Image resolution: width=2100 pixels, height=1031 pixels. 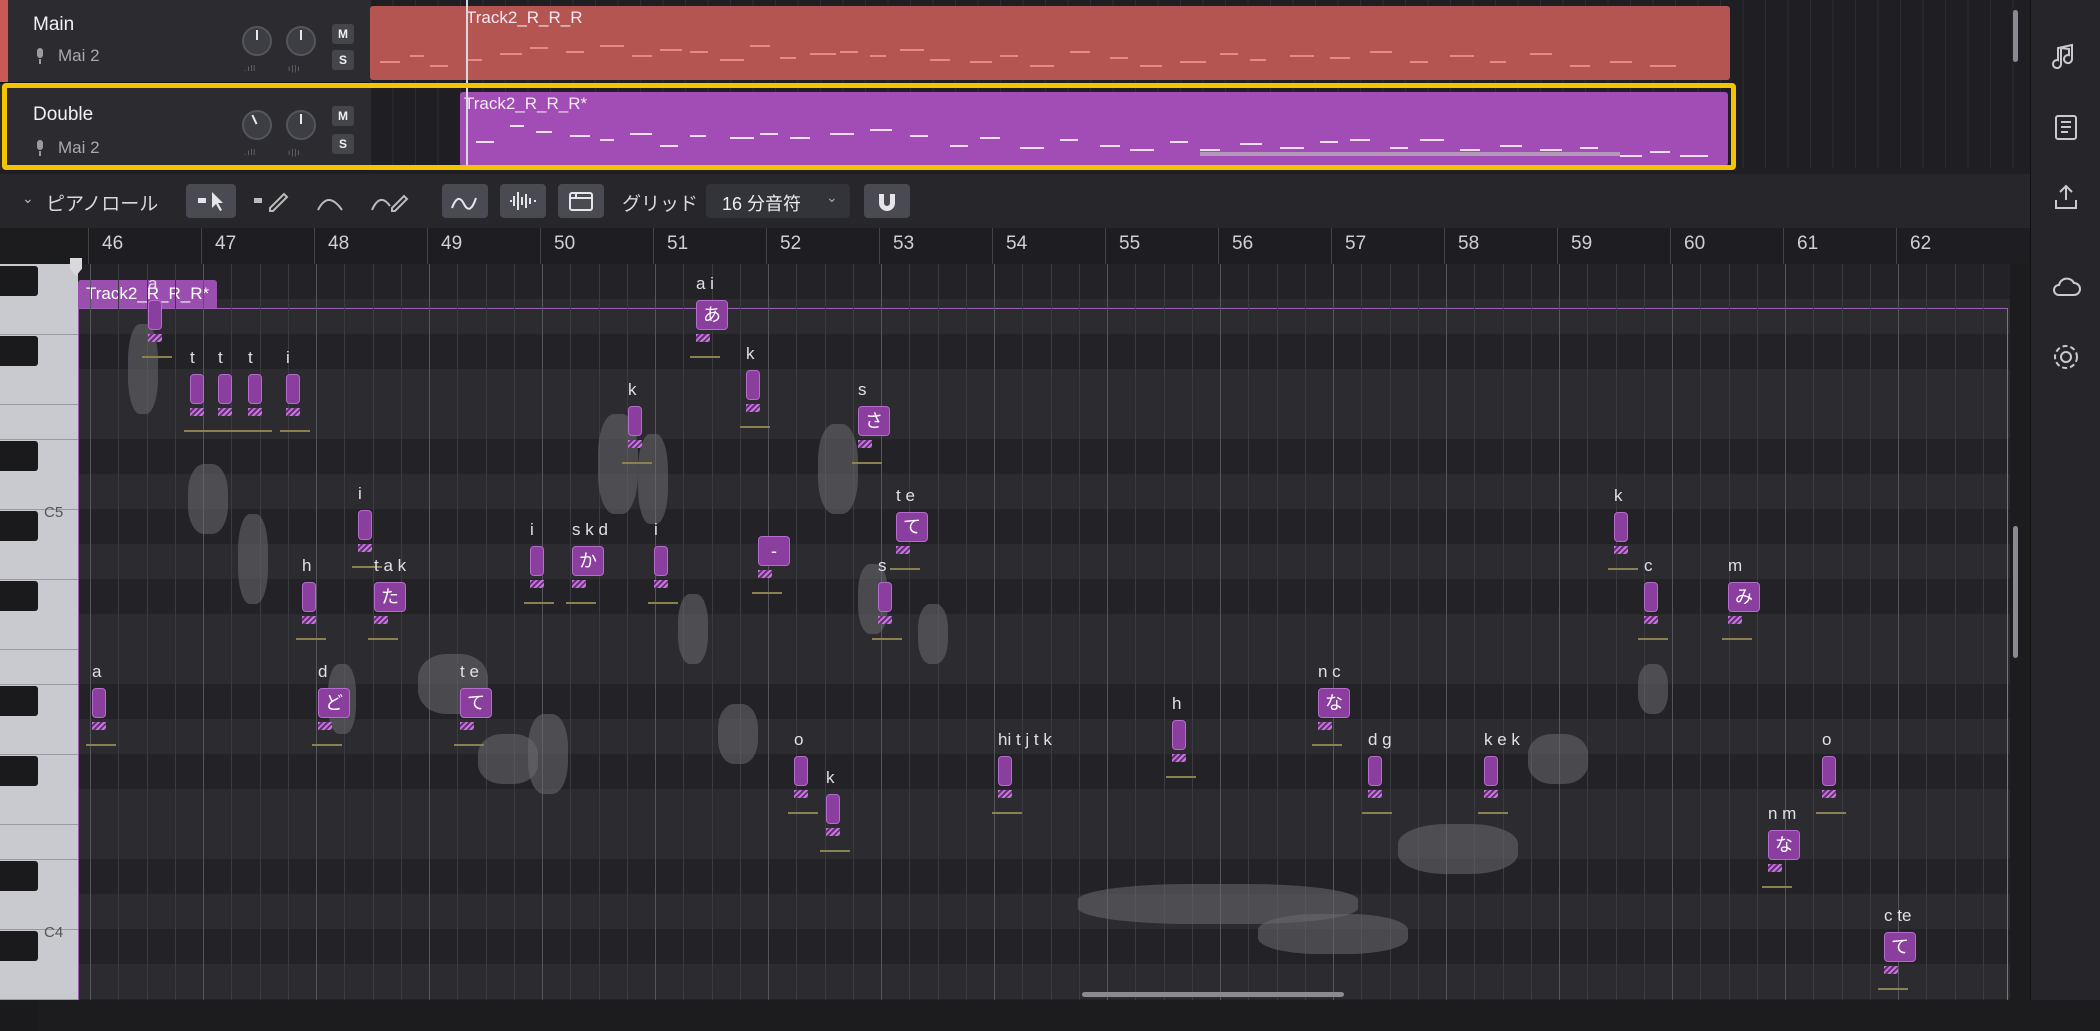 I want to click on music-note-icon, so click(x=2066, y=57).